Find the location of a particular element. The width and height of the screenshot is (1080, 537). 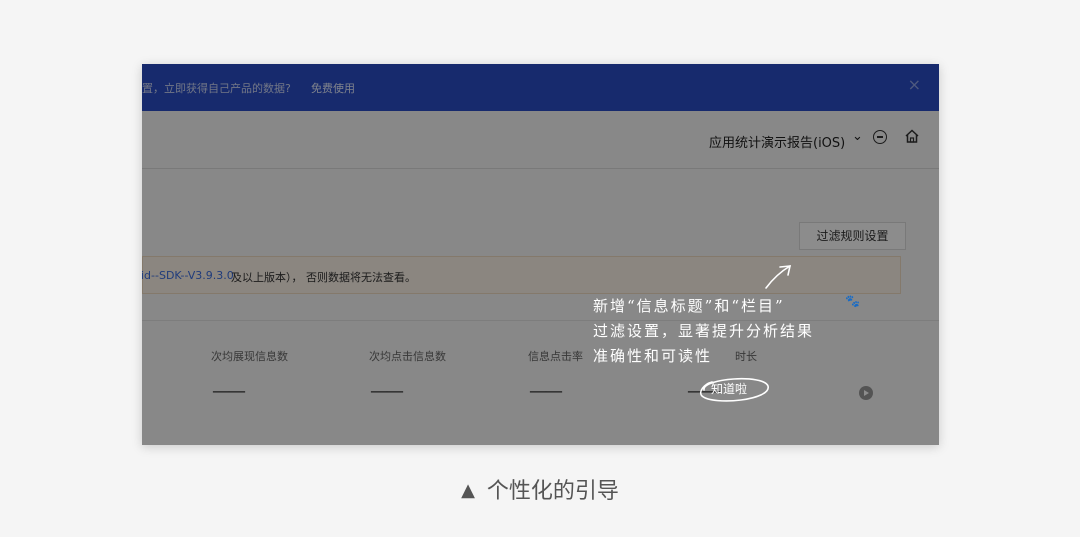

figure-caption: ▲ 个性化的引导 is located at coordinates (540, 489).